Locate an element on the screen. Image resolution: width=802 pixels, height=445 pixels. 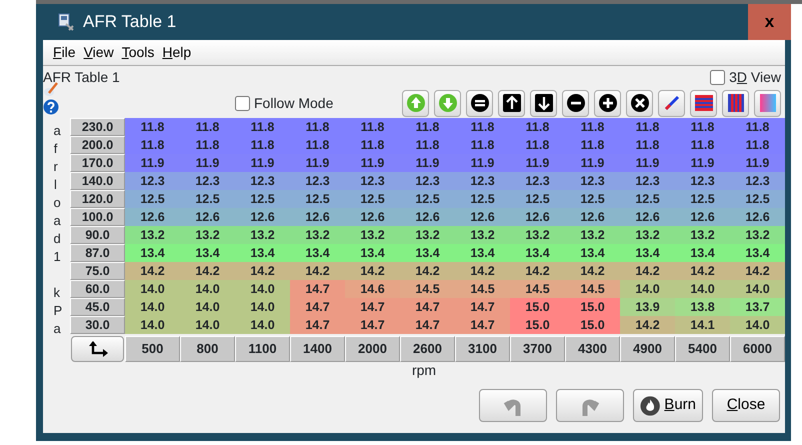
close-button: x is located at coordinates (769, 22).